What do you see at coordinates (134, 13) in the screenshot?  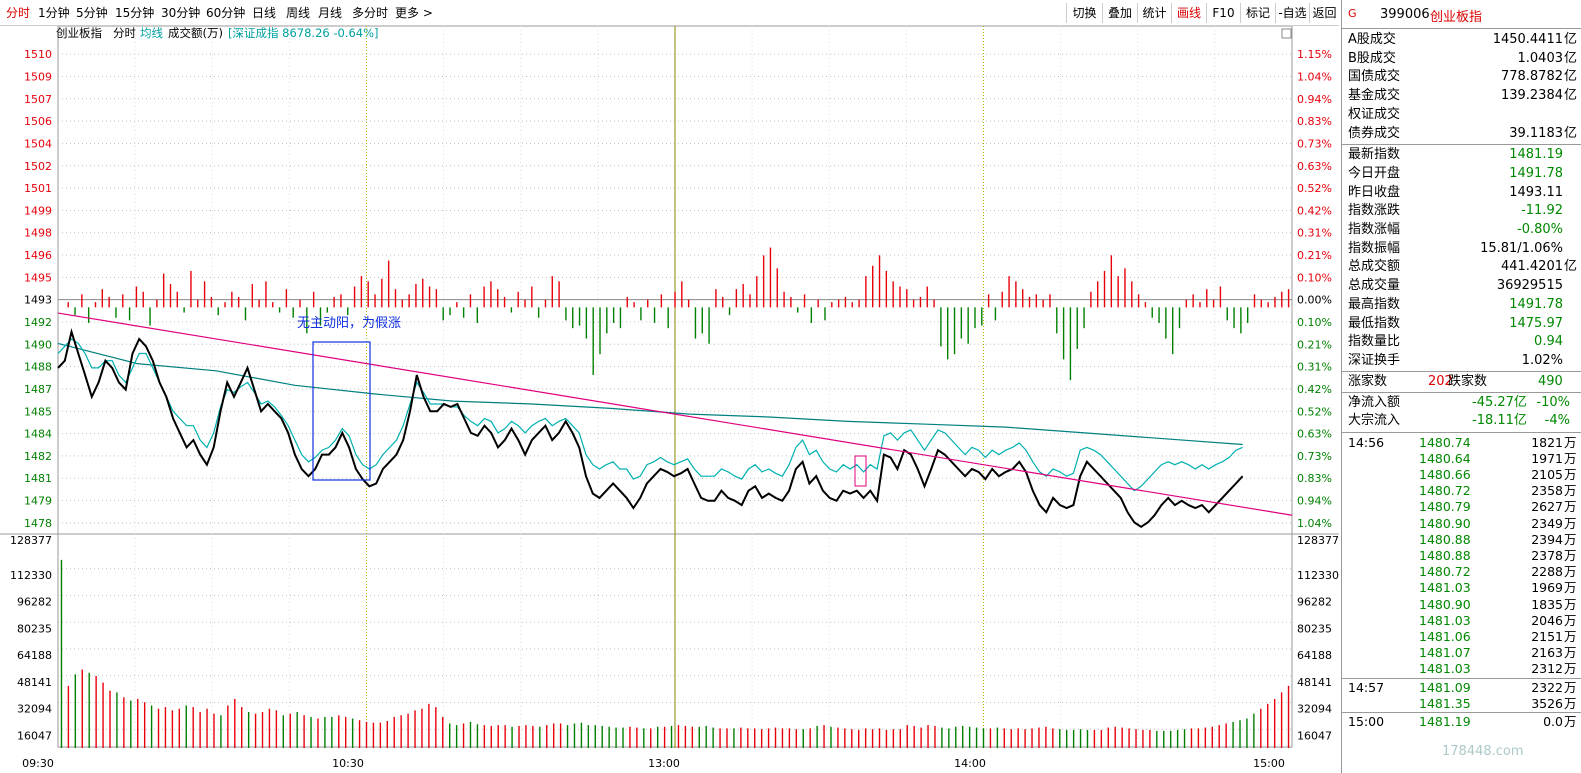 I see `period-tab-3: 15分钟` at bounding box center [134, 13].